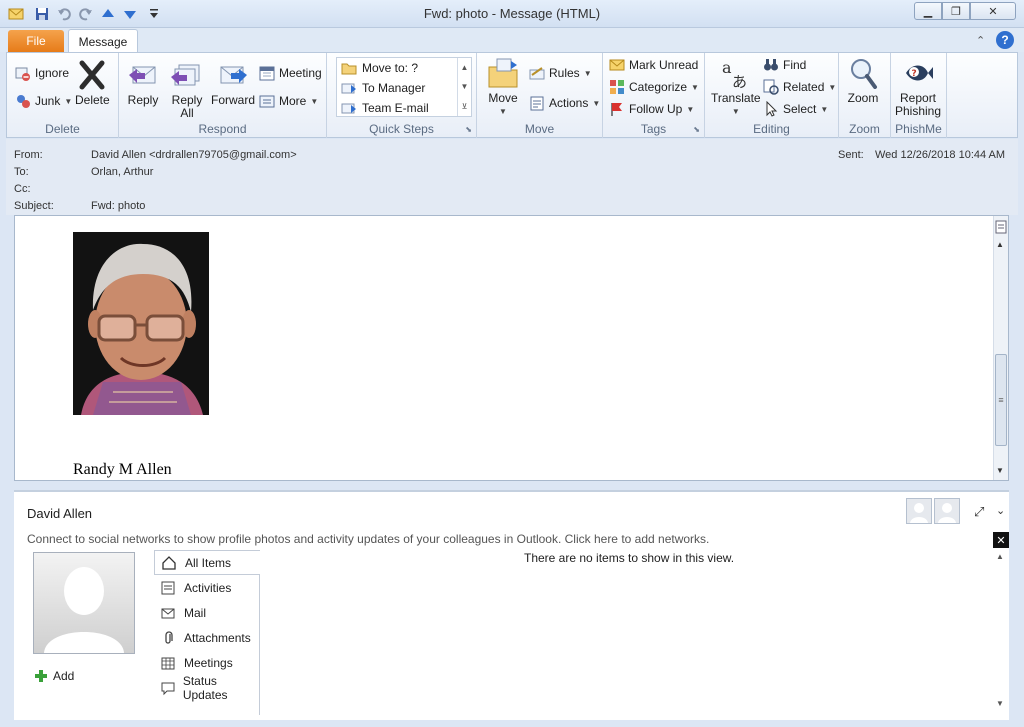 The width and height of the screenshot is (1024, 727). Describe the element at coordinates (863, 81) in the screenshot. I see `zoom-button: Zoom` at that location.